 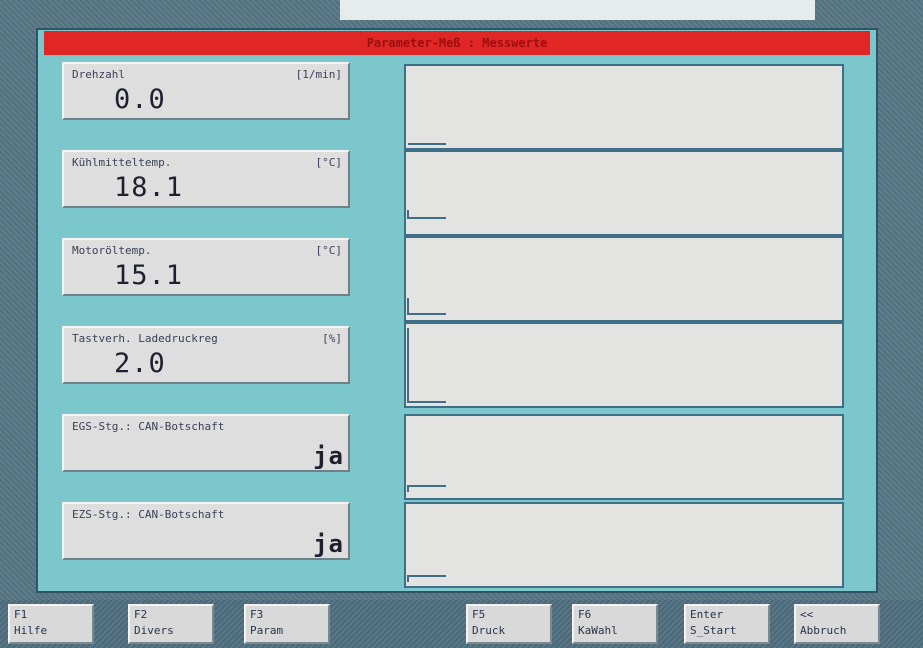 I want to click on param-value: 2.0, so click(x=140, y=363).